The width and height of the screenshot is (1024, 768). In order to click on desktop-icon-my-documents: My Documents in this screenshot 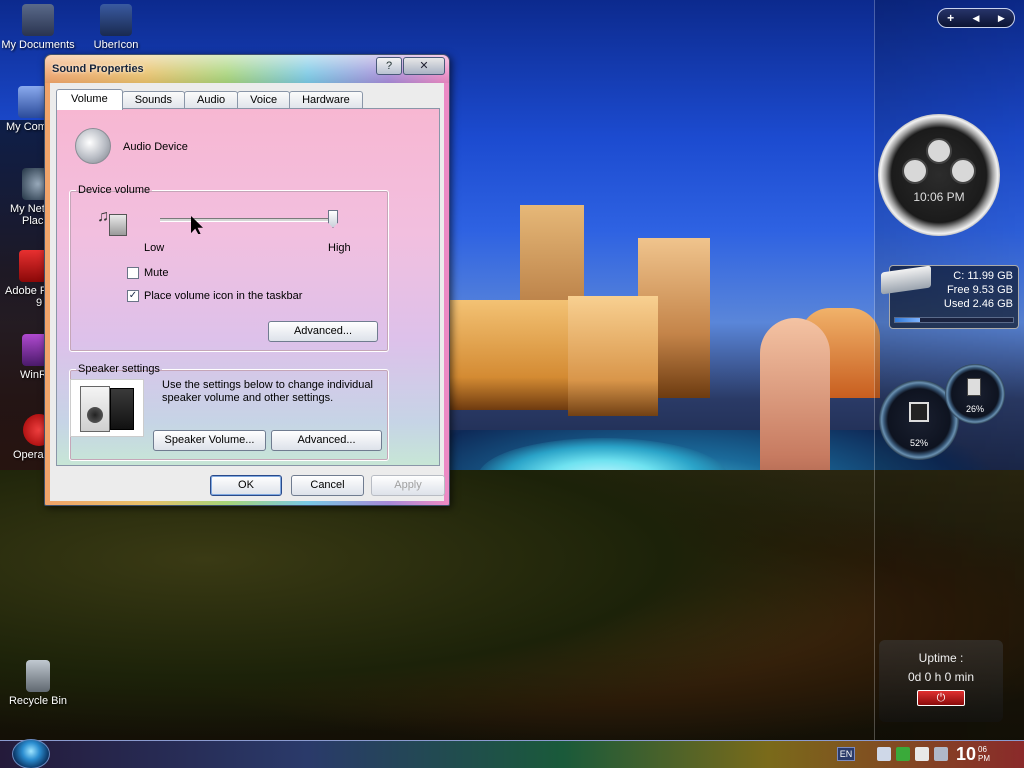, I will do `click(38, 27)`.